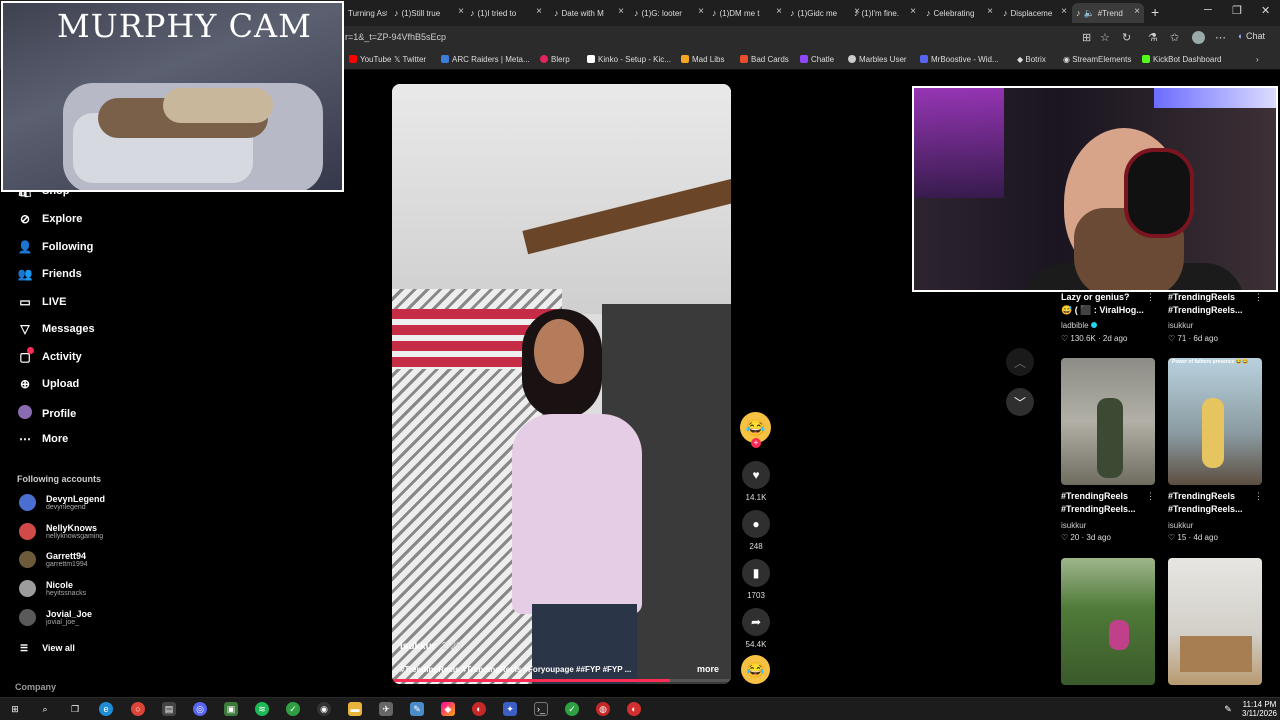 This screenshot has height=720, width=1280. I want to click on app-icon: ◍, so click(603, 709).